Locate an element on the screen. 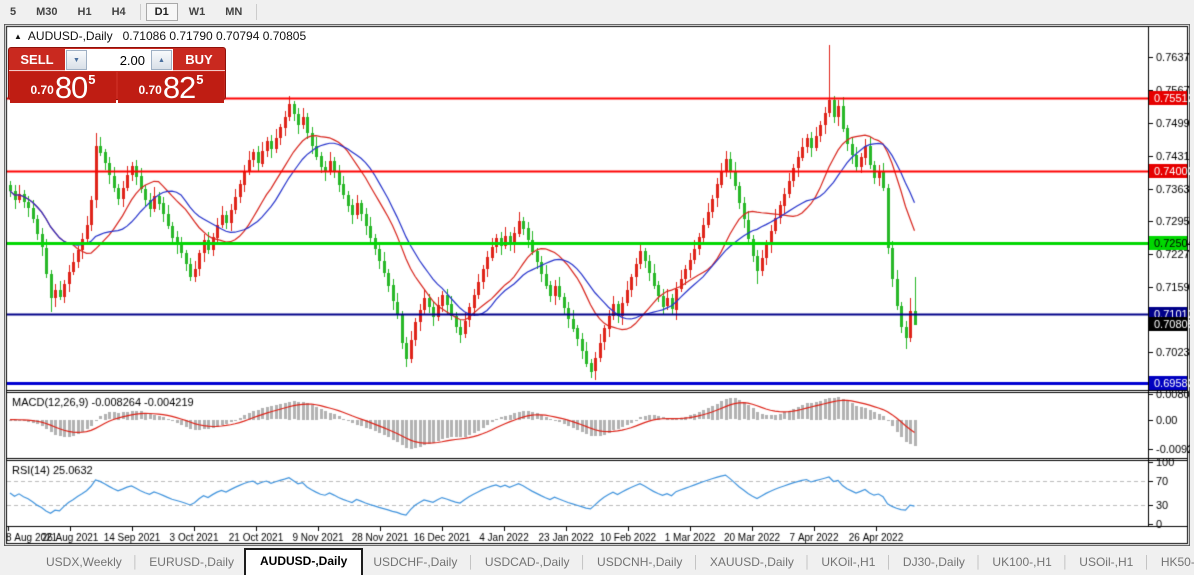  chart-tab-usdx-weekly: USDX,Weekly is located at coordinates (84, 563).